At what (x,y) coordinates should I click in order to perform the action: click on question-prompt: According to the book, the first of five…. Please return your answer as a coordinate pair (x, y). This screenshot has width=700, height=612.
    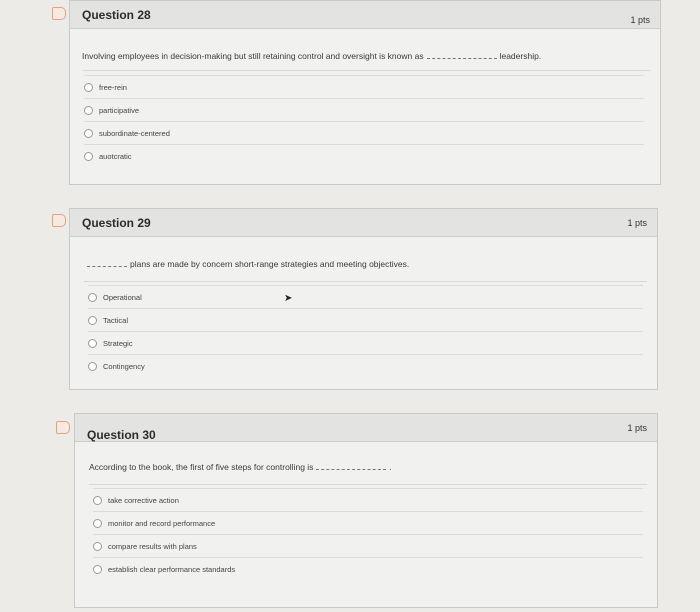
    Looking at the image, I should click on (240, 467).